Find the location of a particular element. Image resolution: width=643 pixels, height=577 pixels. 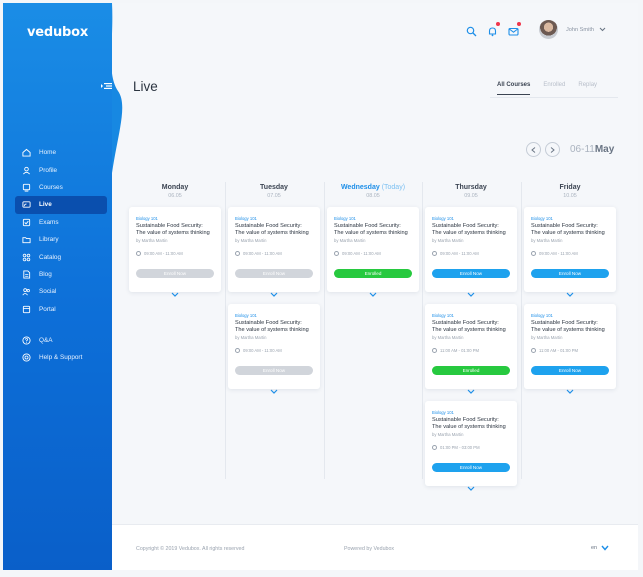

day-date: 06.05 is located at coordinates (175, 196).